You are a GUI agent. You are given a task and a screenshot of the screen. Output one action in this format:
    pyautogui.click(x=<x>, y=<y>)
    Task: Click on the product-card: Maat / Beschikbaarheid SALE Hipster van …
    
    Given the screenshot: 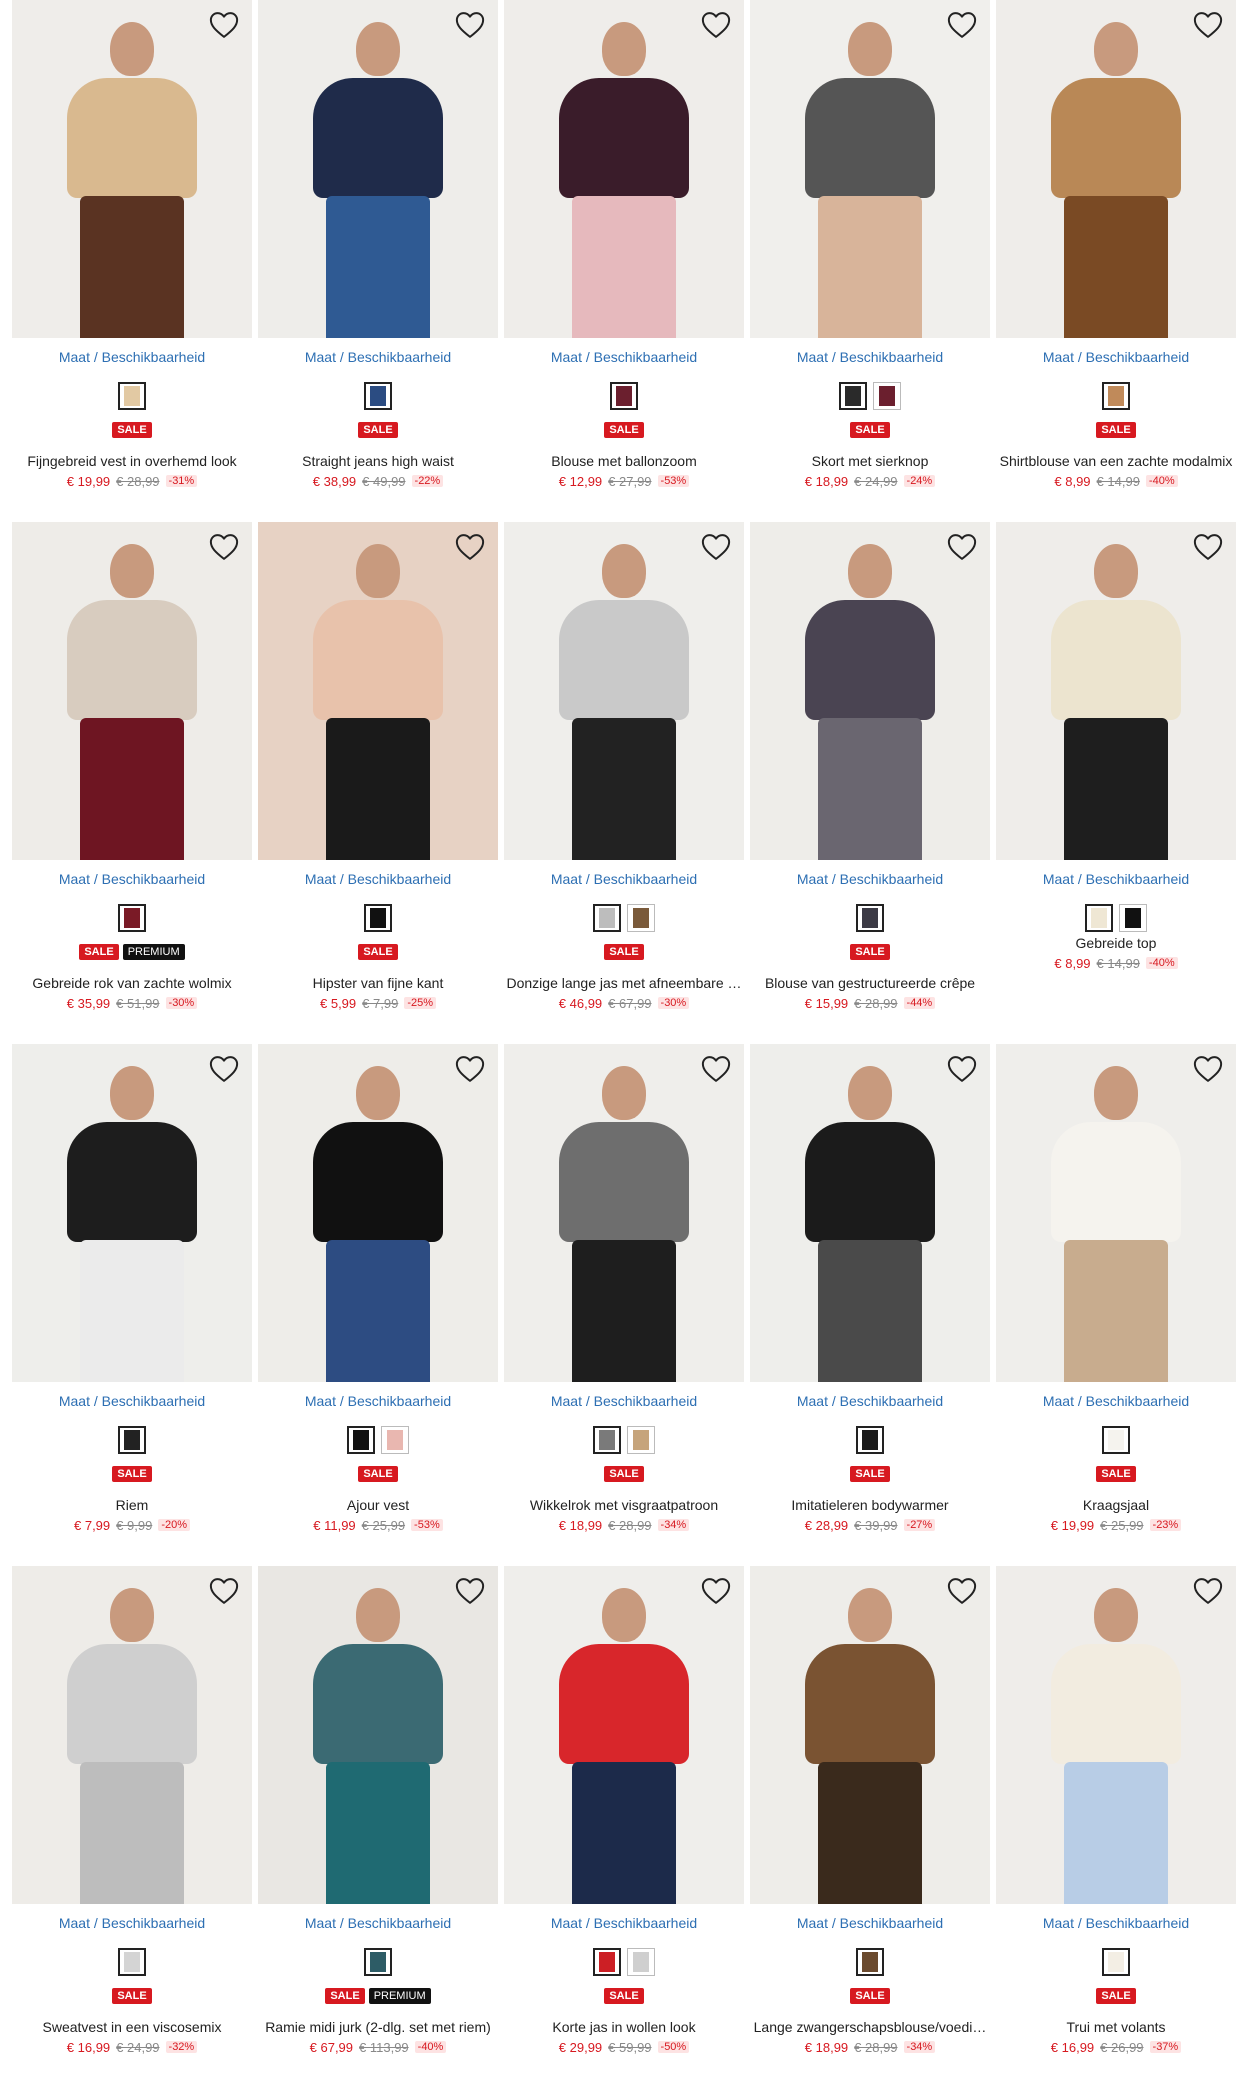 What is the action you would take?
    pyautogui.click(x=378, y=783)
    